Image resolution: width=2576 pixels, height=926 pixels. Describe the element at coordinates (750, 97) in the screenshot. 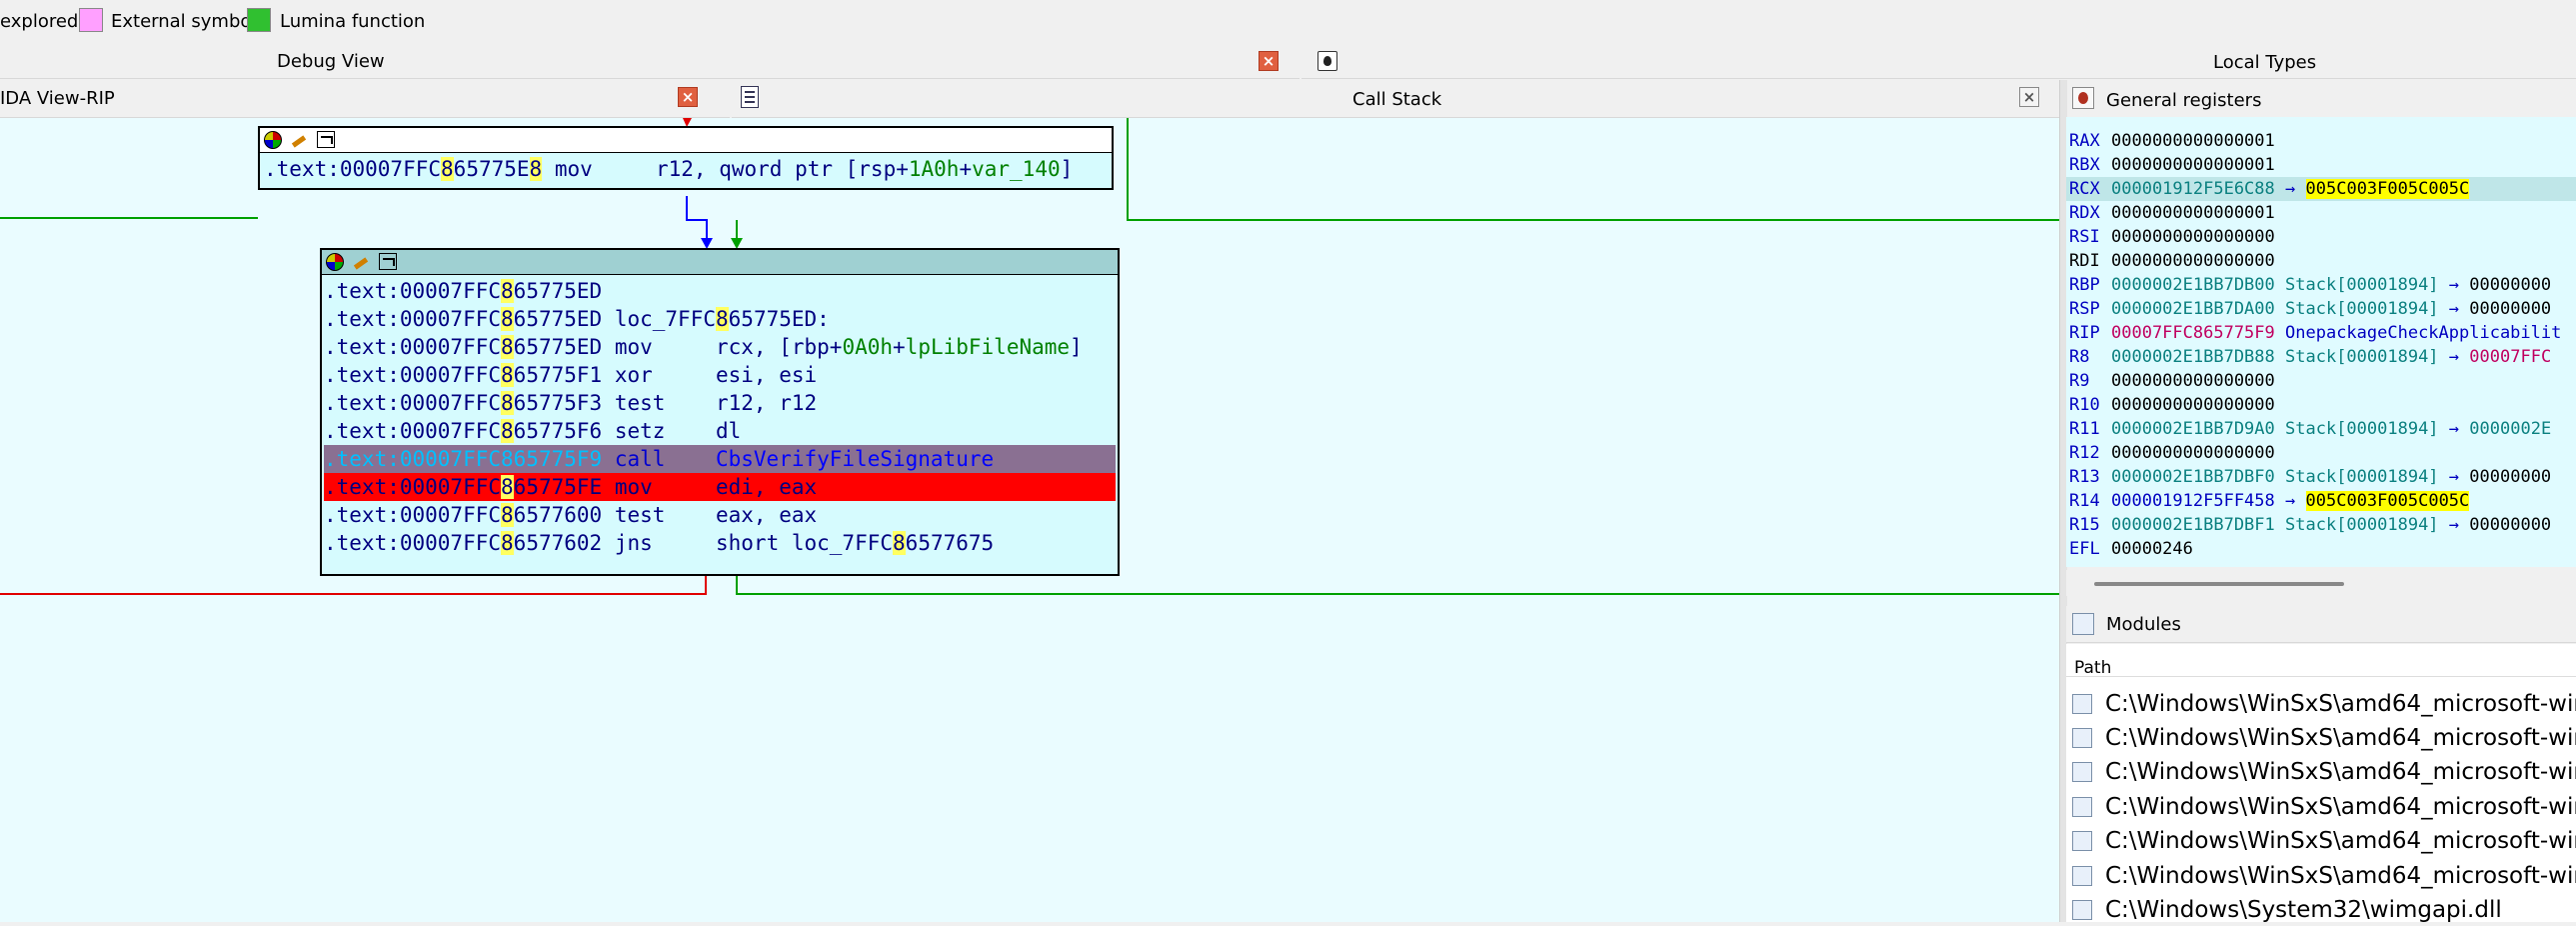

I see `list-icon` at that location.